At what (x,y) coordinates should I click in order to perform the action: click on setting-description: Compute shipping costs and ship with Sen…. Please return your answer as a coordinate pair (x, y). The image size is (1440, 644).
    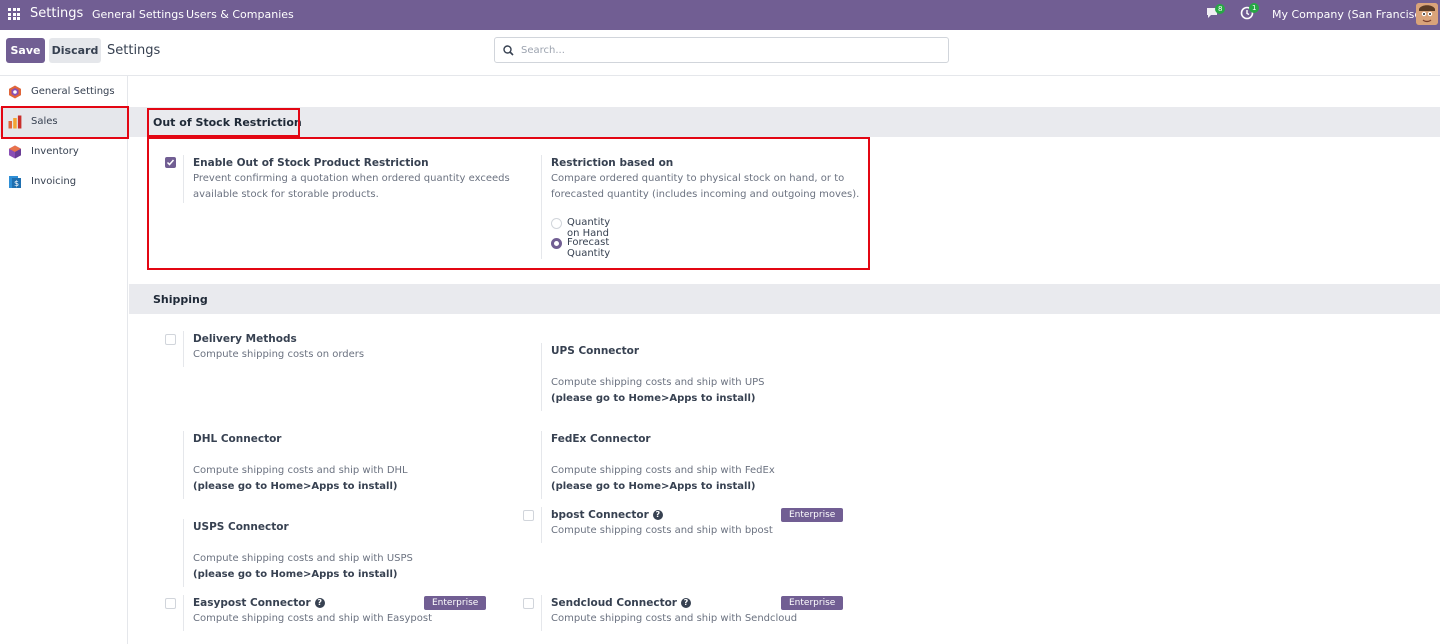
    Looking at the image, I should click on (674, 618).